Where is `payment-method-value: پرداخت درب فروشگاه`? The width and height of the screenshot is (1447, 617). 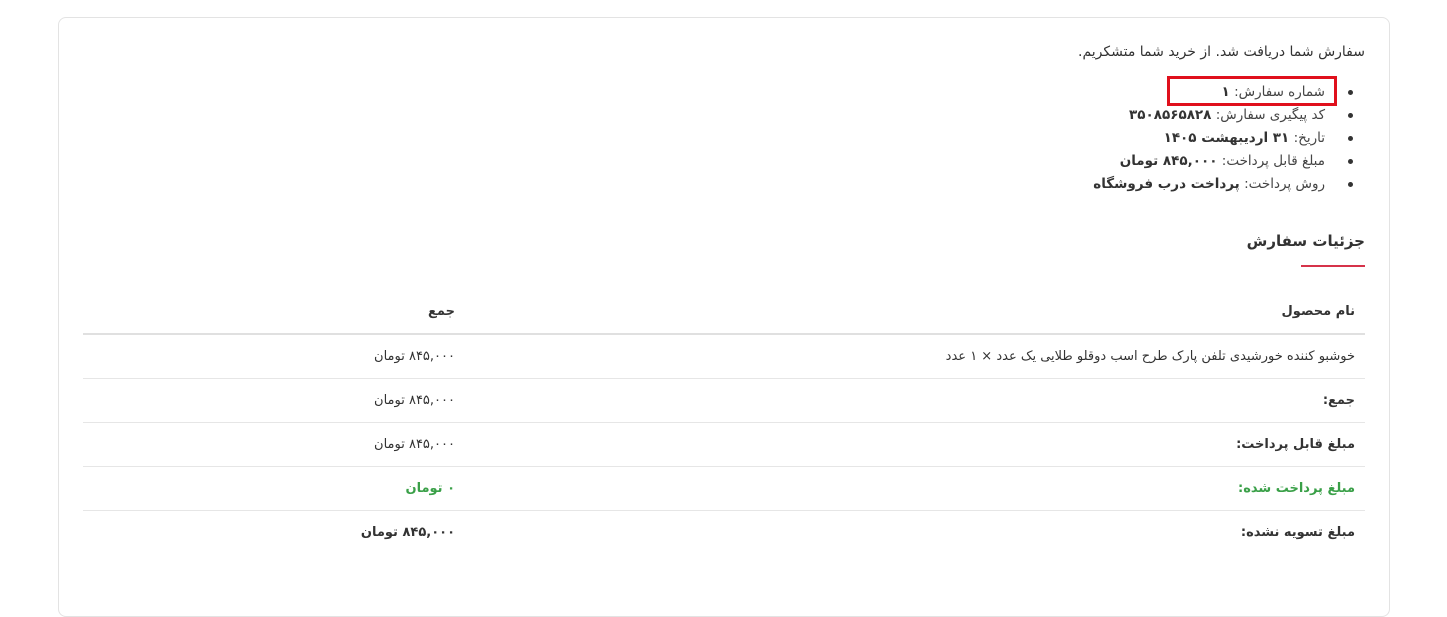
payment-method-value: پرداخت درب فروشگاه is located at coordinates (1166, 184).